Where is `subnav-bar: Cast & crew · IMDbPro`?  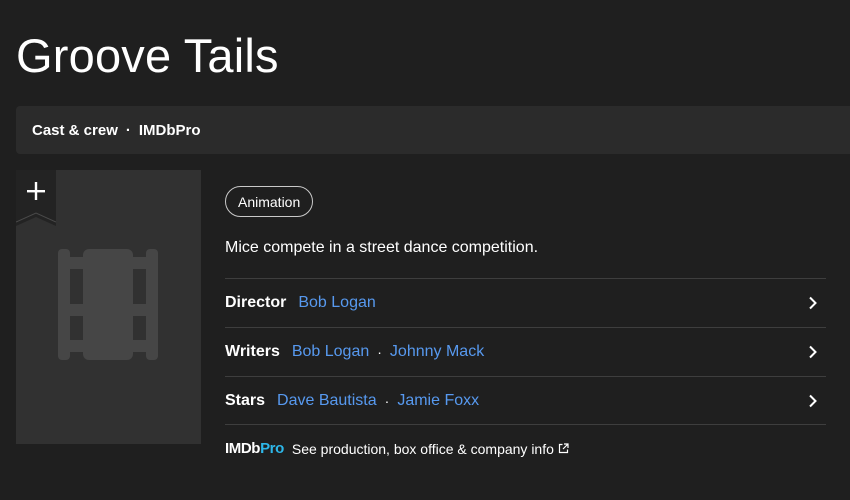 subnav-bar: Cast & crew · IMDbPro is located at coordinates (433, 130).